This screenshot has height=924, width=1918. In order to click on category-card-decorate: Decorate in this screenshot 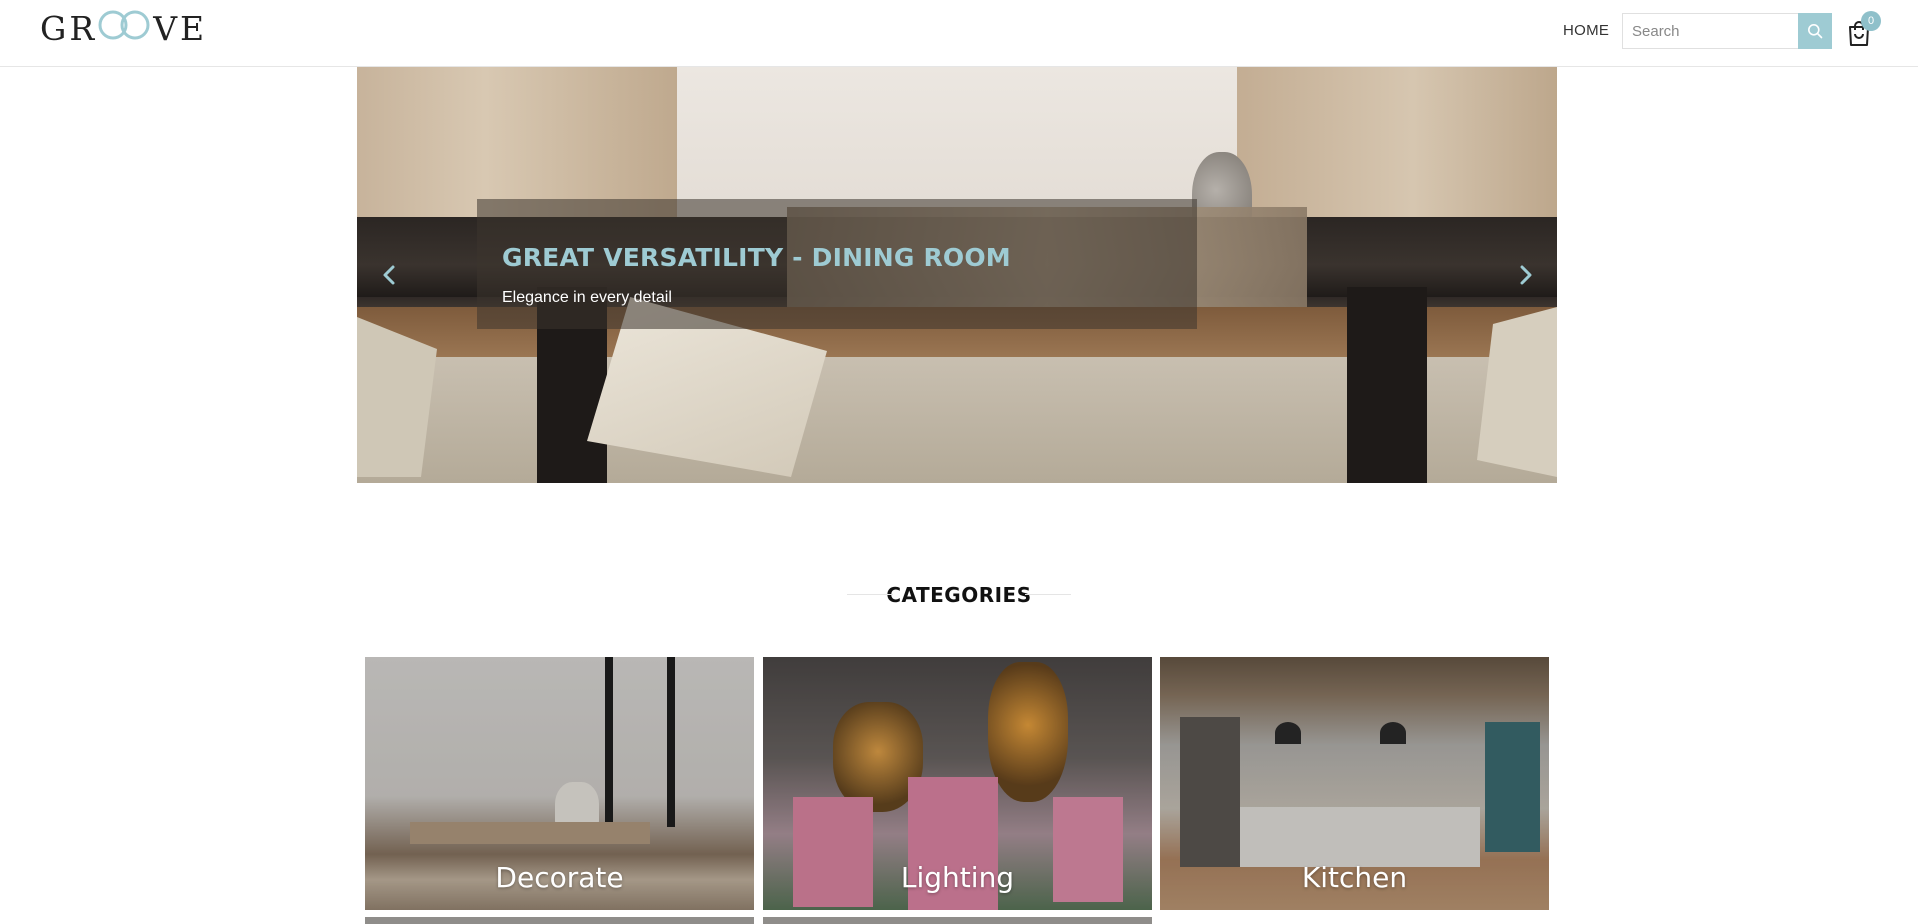, I will do `click(559, 783)`.